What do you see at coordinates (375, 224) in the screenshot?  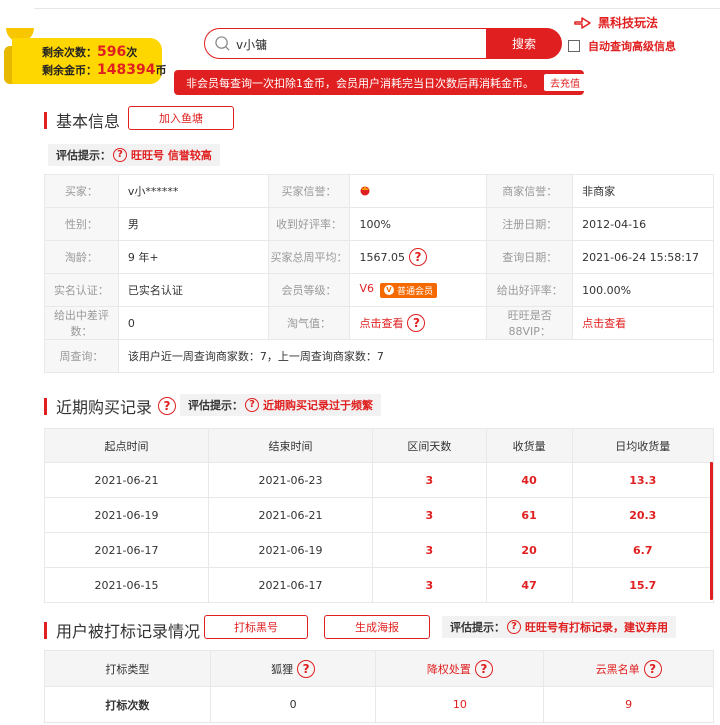 I see `info-value-text: 100%` at bounding box center [375, 224].